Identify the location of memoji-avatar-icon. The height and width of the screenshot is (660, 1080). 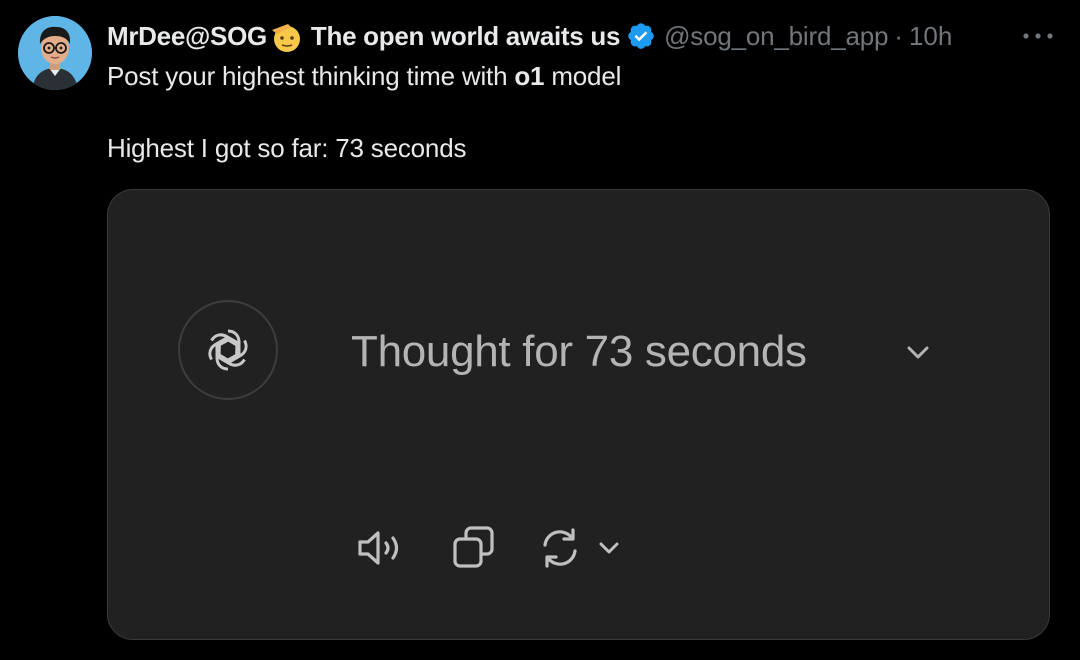
(55, 53).